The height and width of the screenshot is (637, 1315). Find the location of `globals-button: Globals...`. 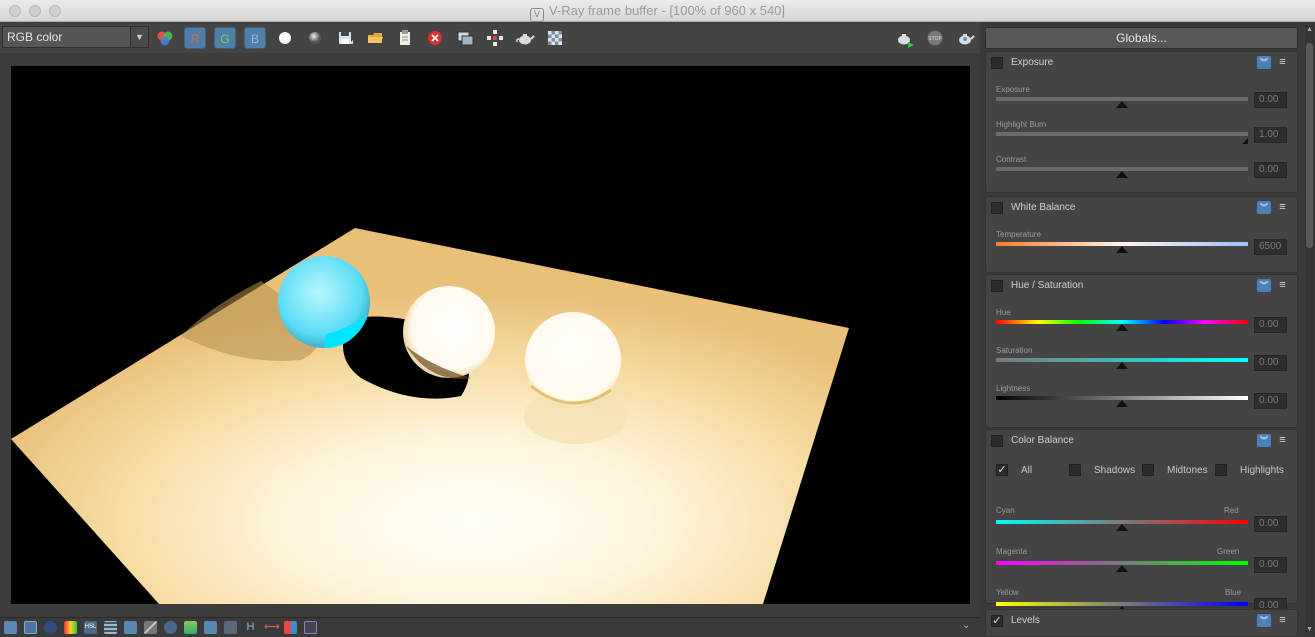

globals-button: Globals... is located at coordinates (1141, 38).